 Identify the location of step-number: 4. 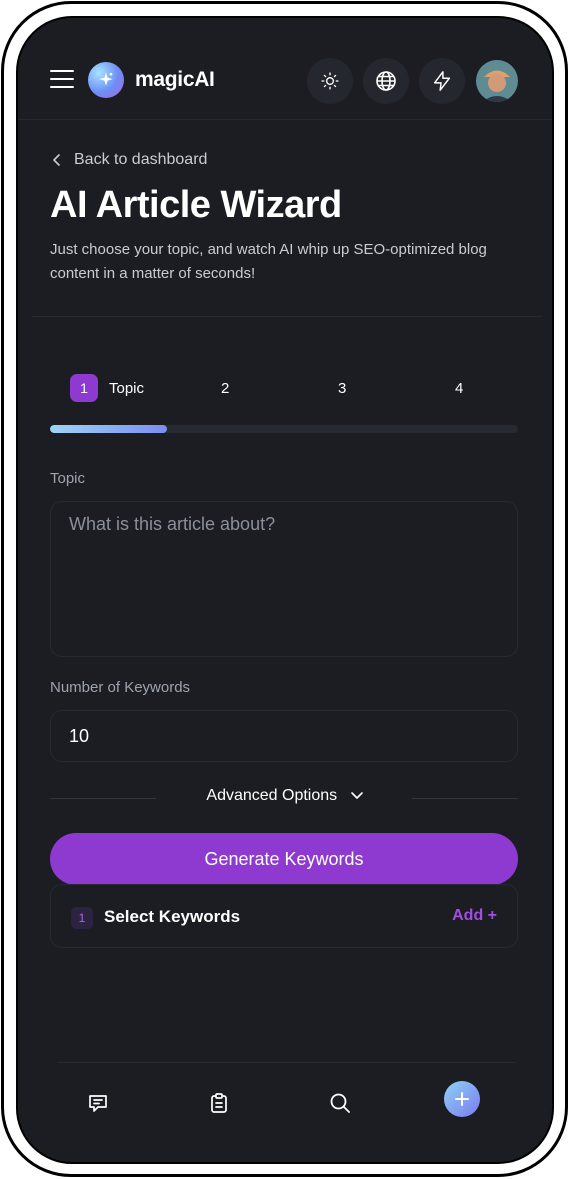
(459, 388).